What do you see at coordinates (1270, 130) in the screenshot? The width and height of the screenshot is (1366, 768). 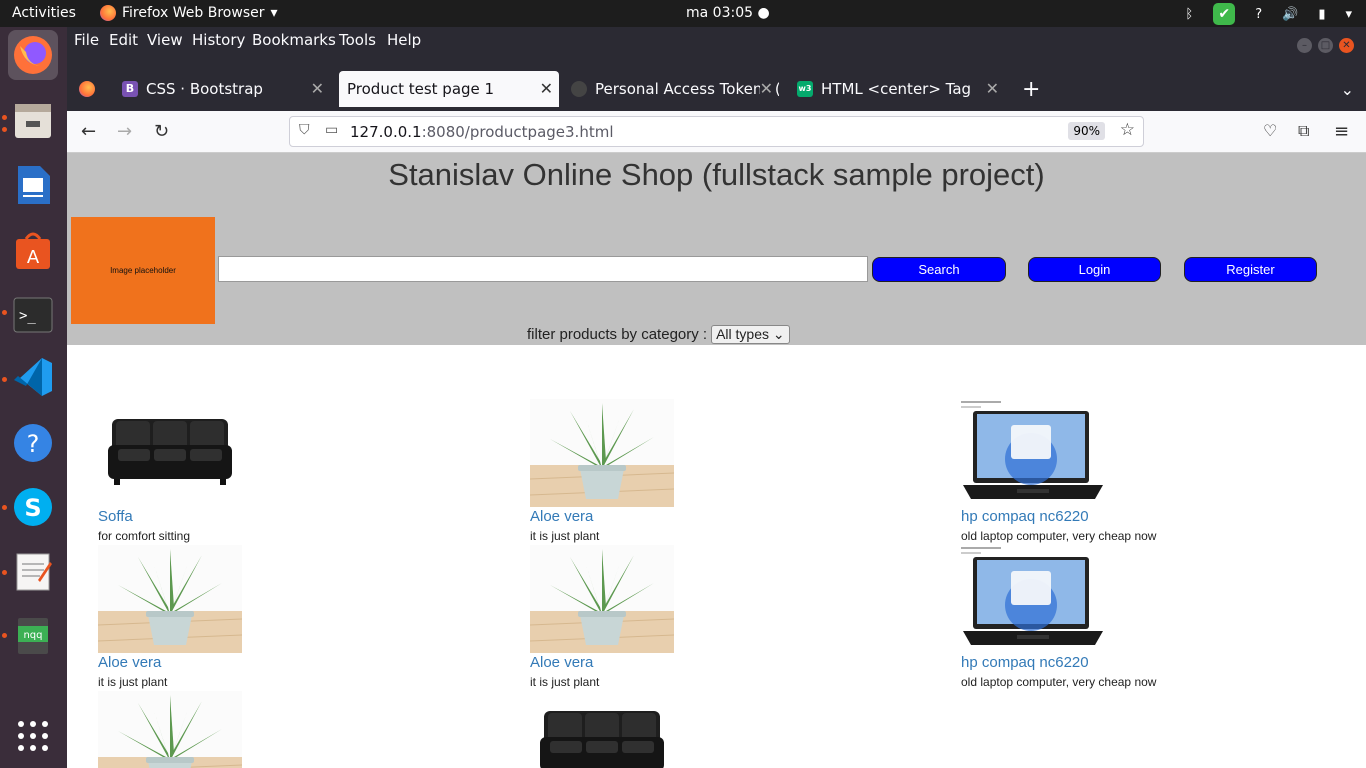 I see `pocket-icon: ♡` at bounding box center [1270, 130].